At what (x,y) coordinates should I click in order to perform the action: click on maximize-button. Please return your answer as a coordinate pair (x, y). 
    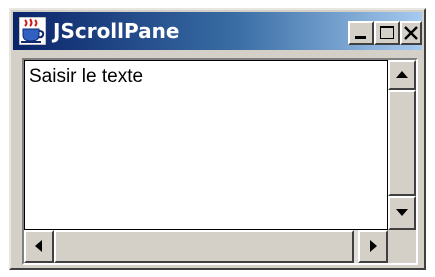
    Looking at the image, I should click on (387, 33).